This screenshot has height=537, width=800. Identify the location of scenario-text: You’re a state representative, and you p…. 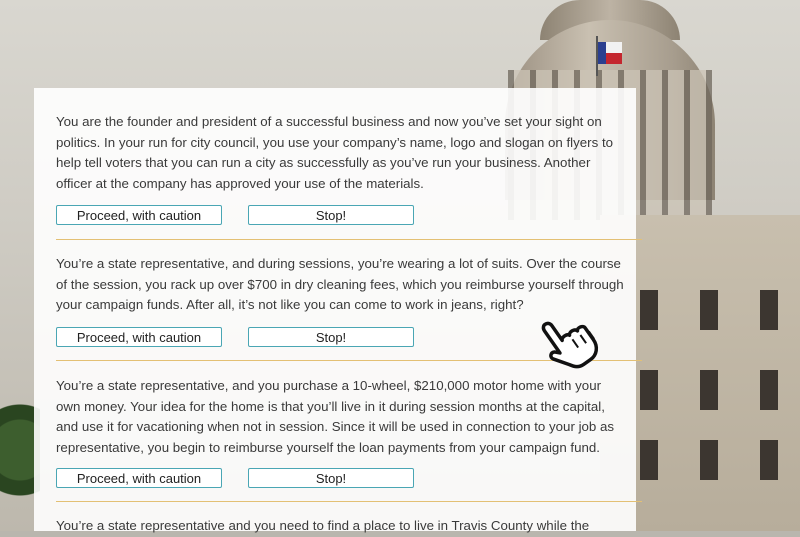
(335, 416).